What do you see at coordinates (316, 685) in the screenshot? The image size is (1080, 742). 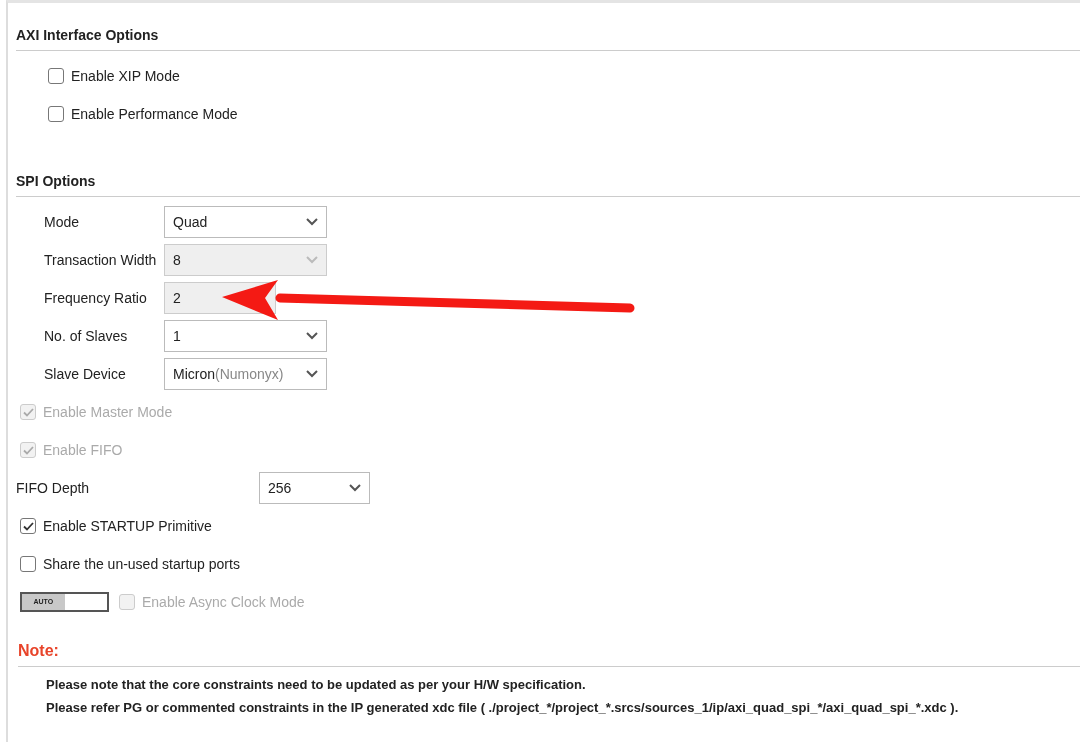 I see `note-text: Please note that the core constraints need to be updated as per your H/W specification.` at bounding box center [316, 685].